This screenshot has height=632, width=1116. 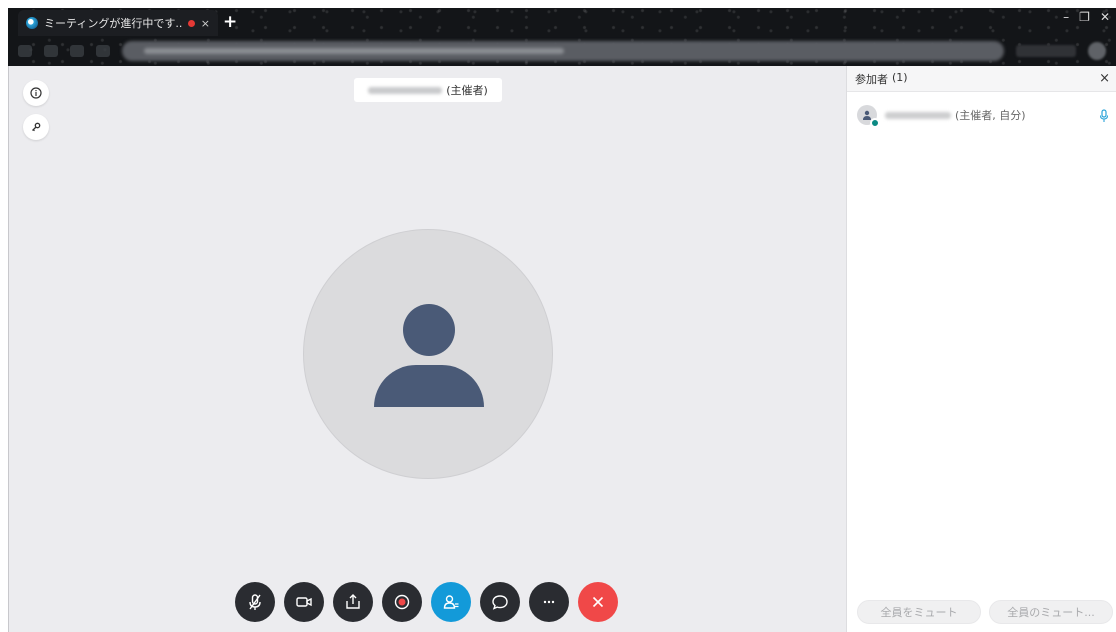 I want to click on share-button, so click(x=353, y=602).